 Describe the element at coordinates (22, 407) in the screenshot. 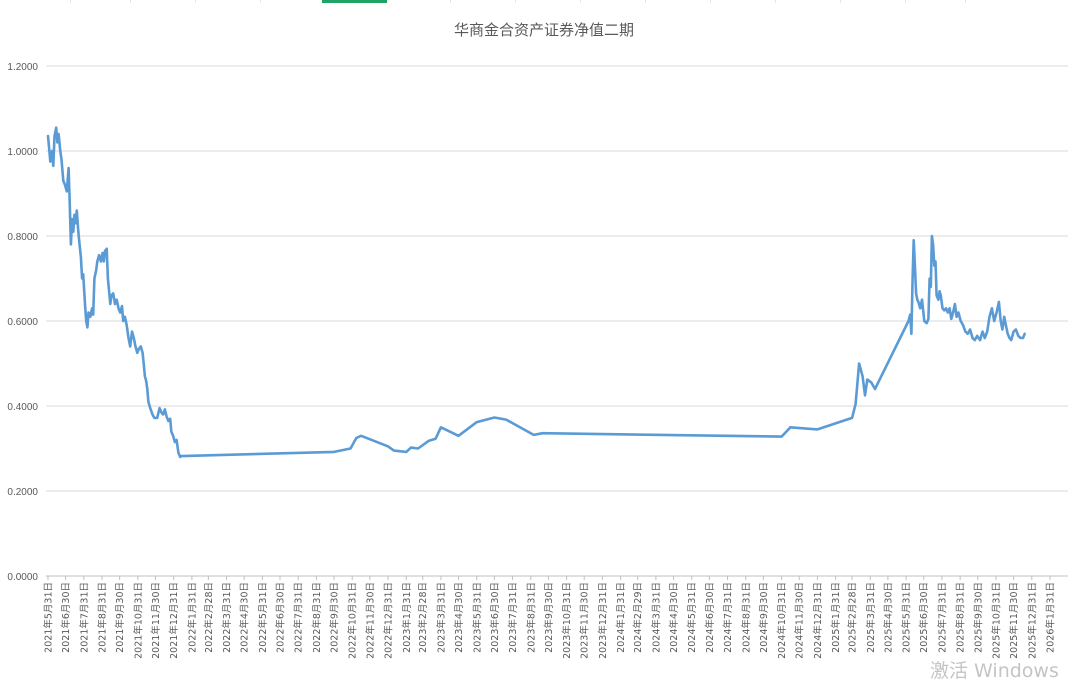

I see `y-tick-label: 0.4000` at that location.